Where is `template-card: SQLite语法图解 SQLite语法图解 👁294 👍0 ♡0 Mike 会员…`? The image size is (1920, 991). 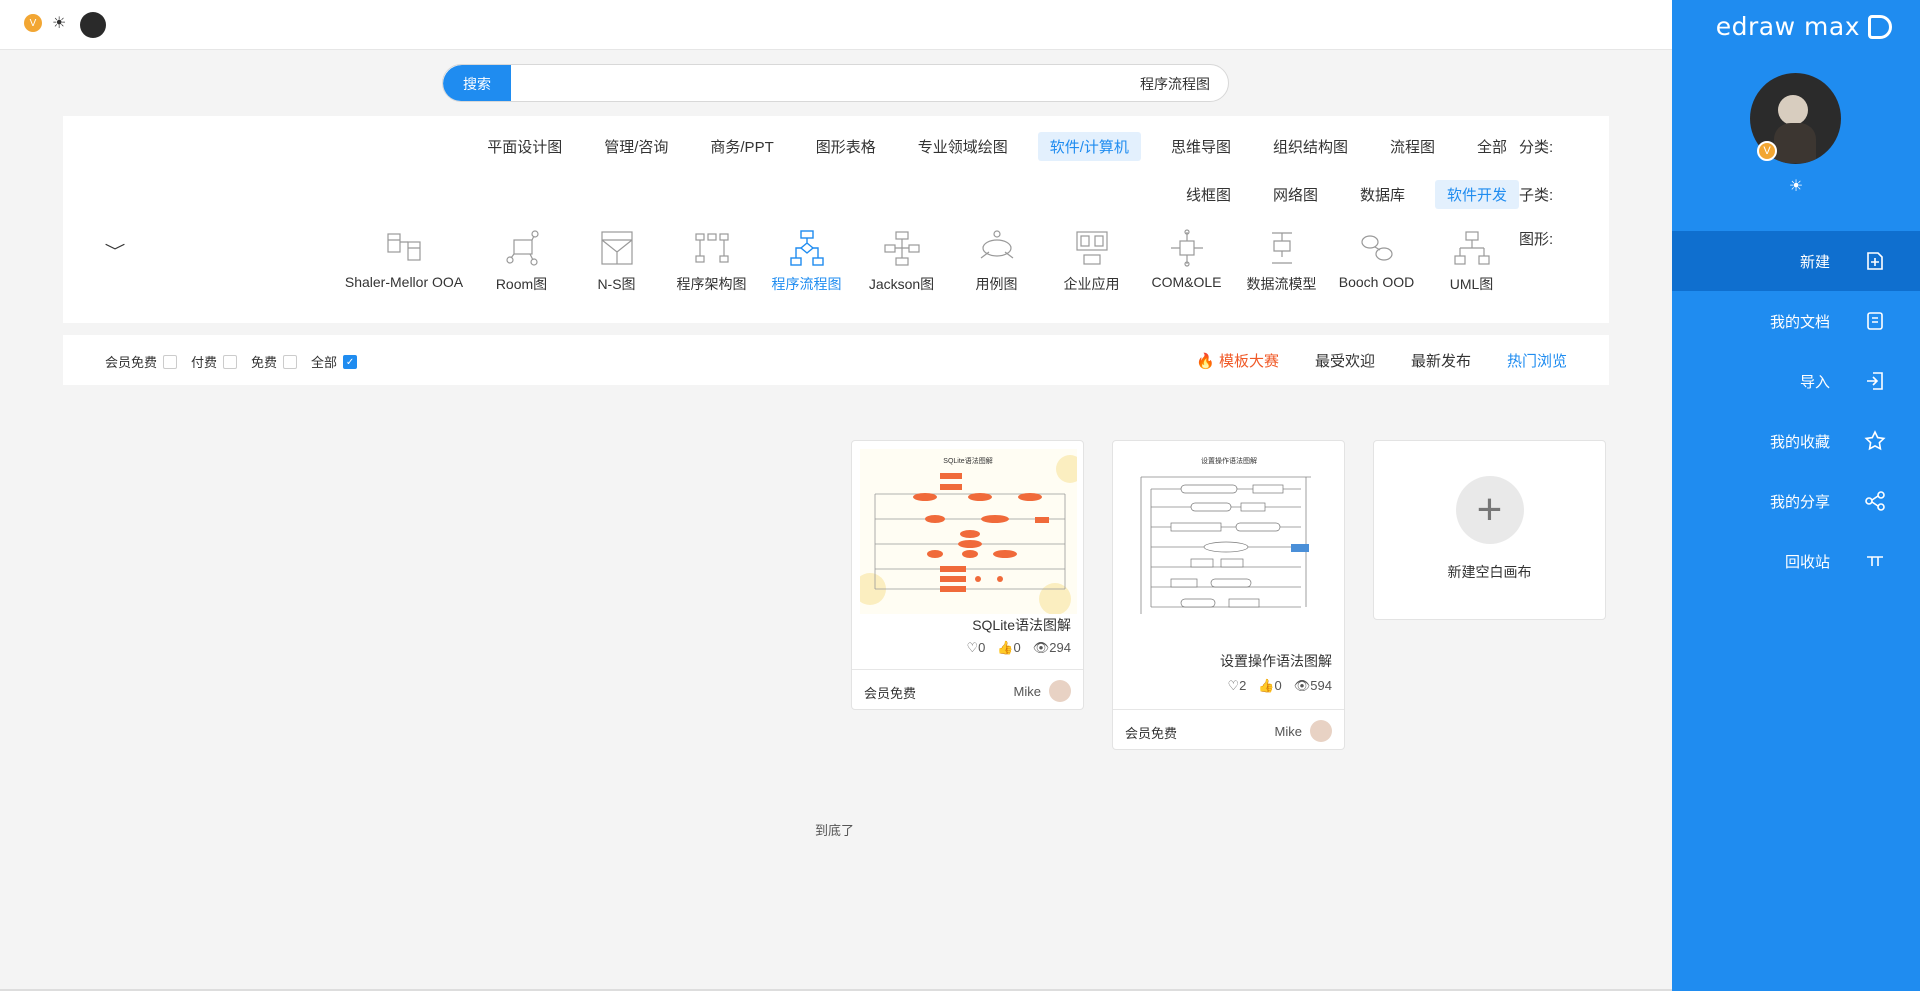
template-card: SQLite语法图解 SQLite语法图解 👁294 👍0 ♡0 Mike 会员… is located at coordinates (967, 575).